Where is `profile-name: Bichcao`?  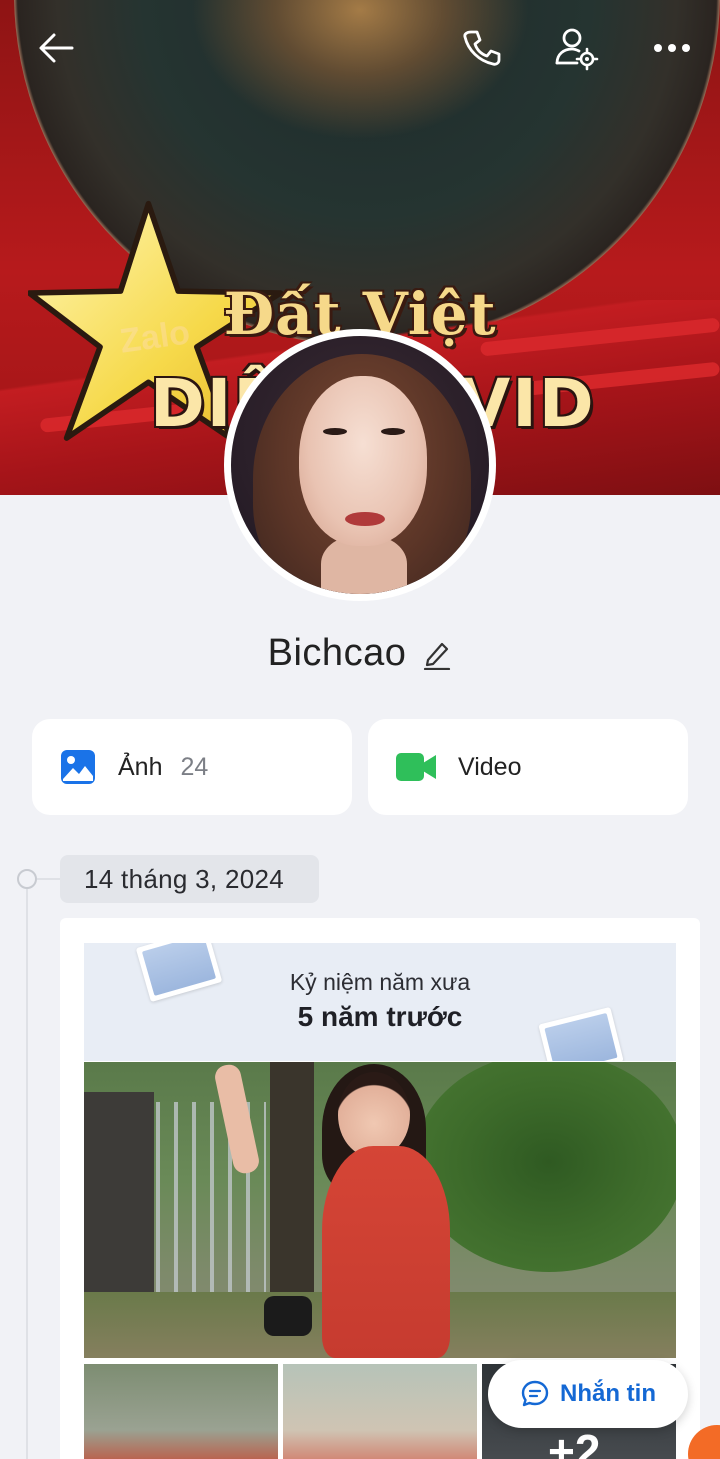 profile-name: Bichcao is located at coordinates (337, 653).